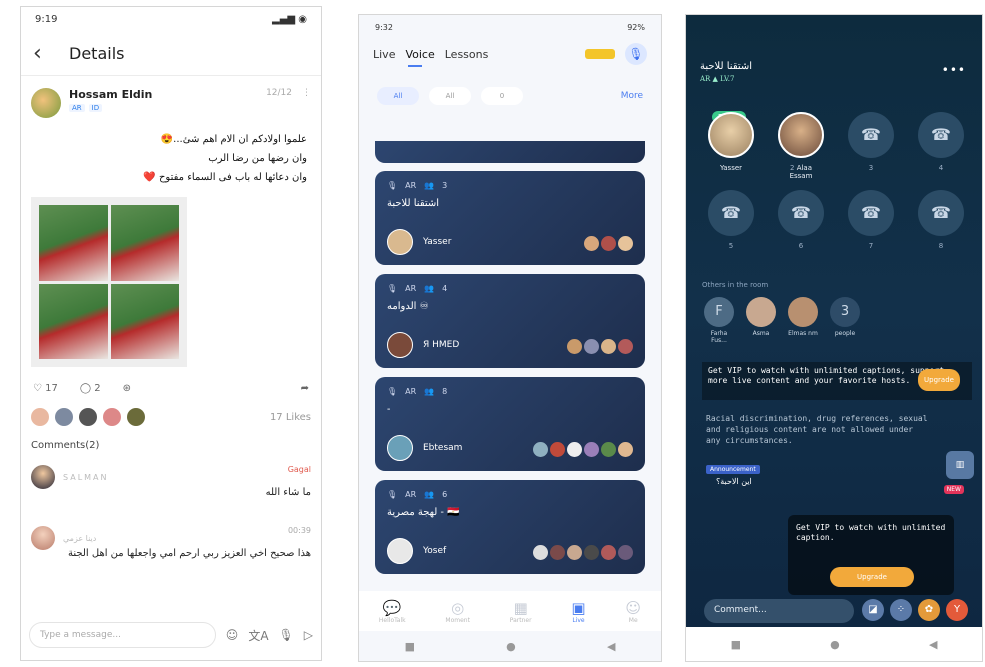 The height and width of the screenshot is (667, 985). I want to click on seat-number: 2, so click(792, 168).